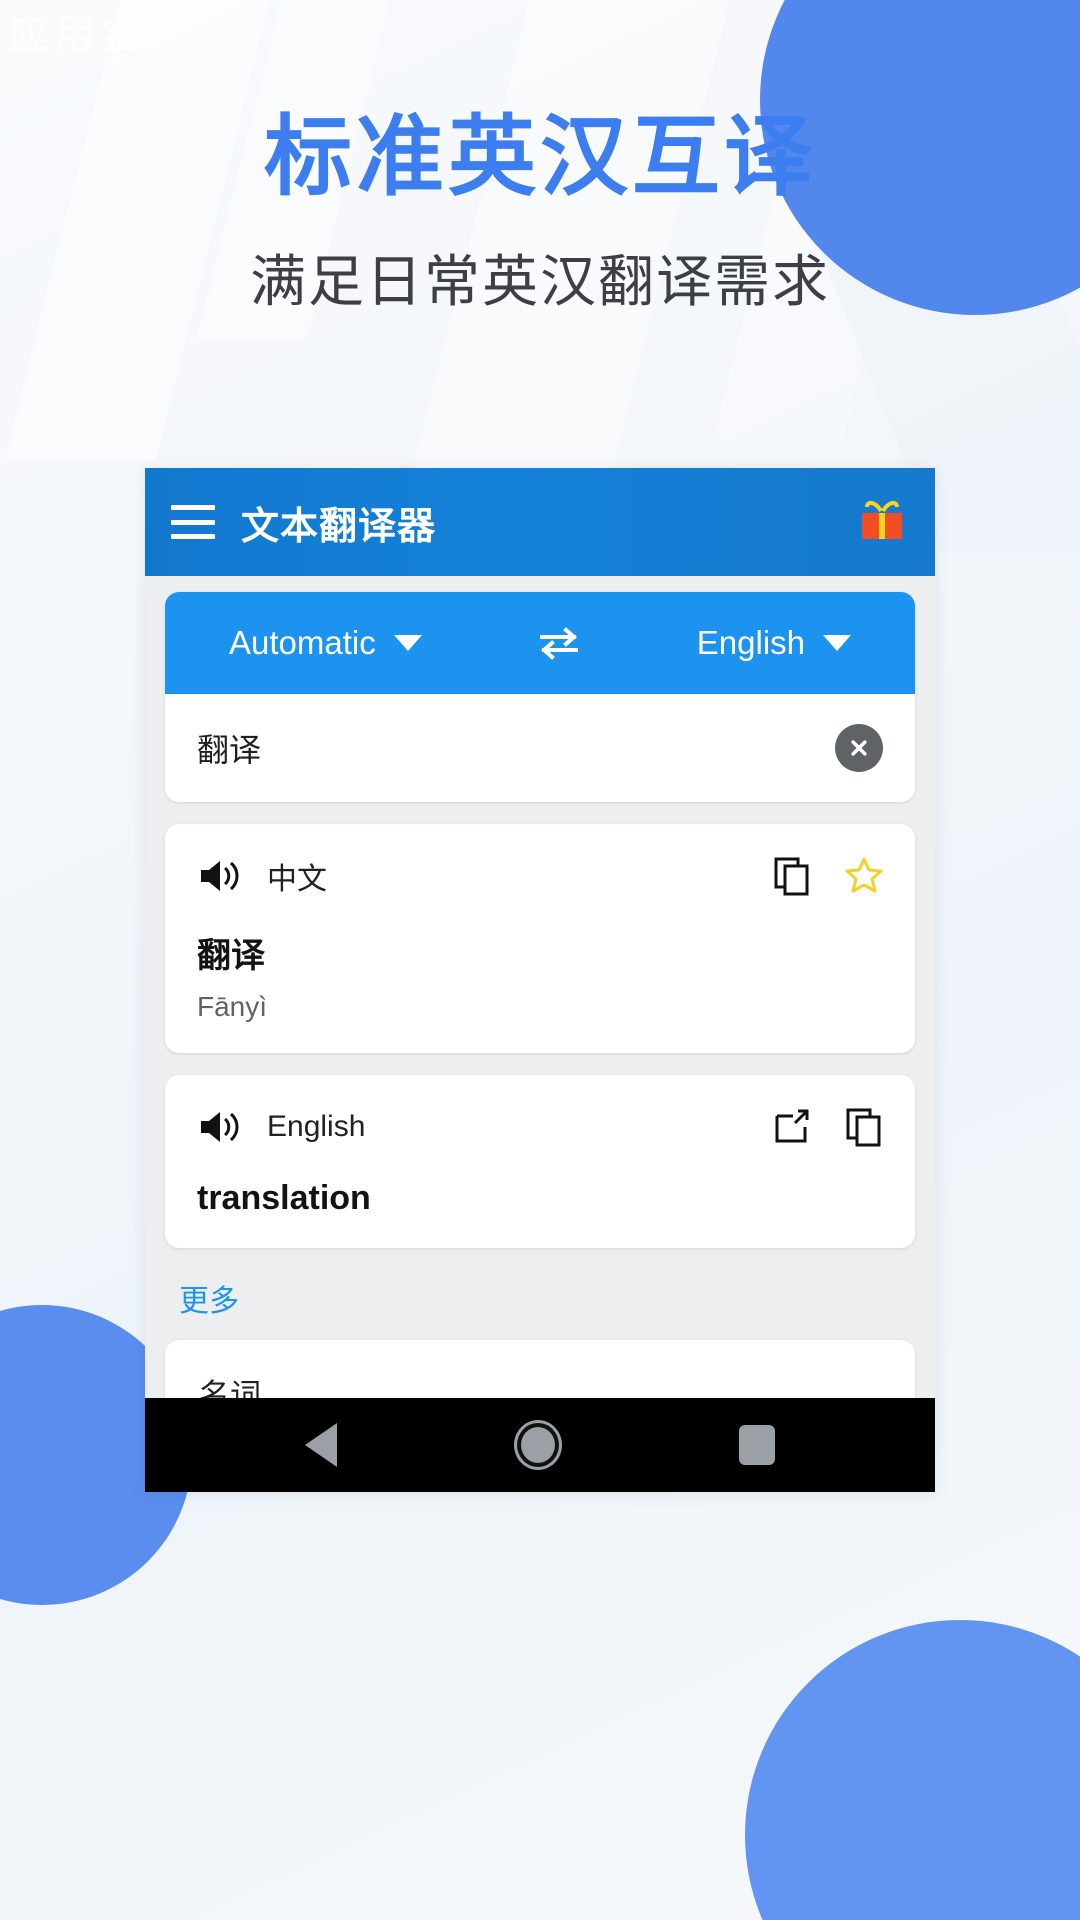  Describe the element at coordinates (516, 748) in the screenshot. I see `source-text-input: 翻译` at that location.